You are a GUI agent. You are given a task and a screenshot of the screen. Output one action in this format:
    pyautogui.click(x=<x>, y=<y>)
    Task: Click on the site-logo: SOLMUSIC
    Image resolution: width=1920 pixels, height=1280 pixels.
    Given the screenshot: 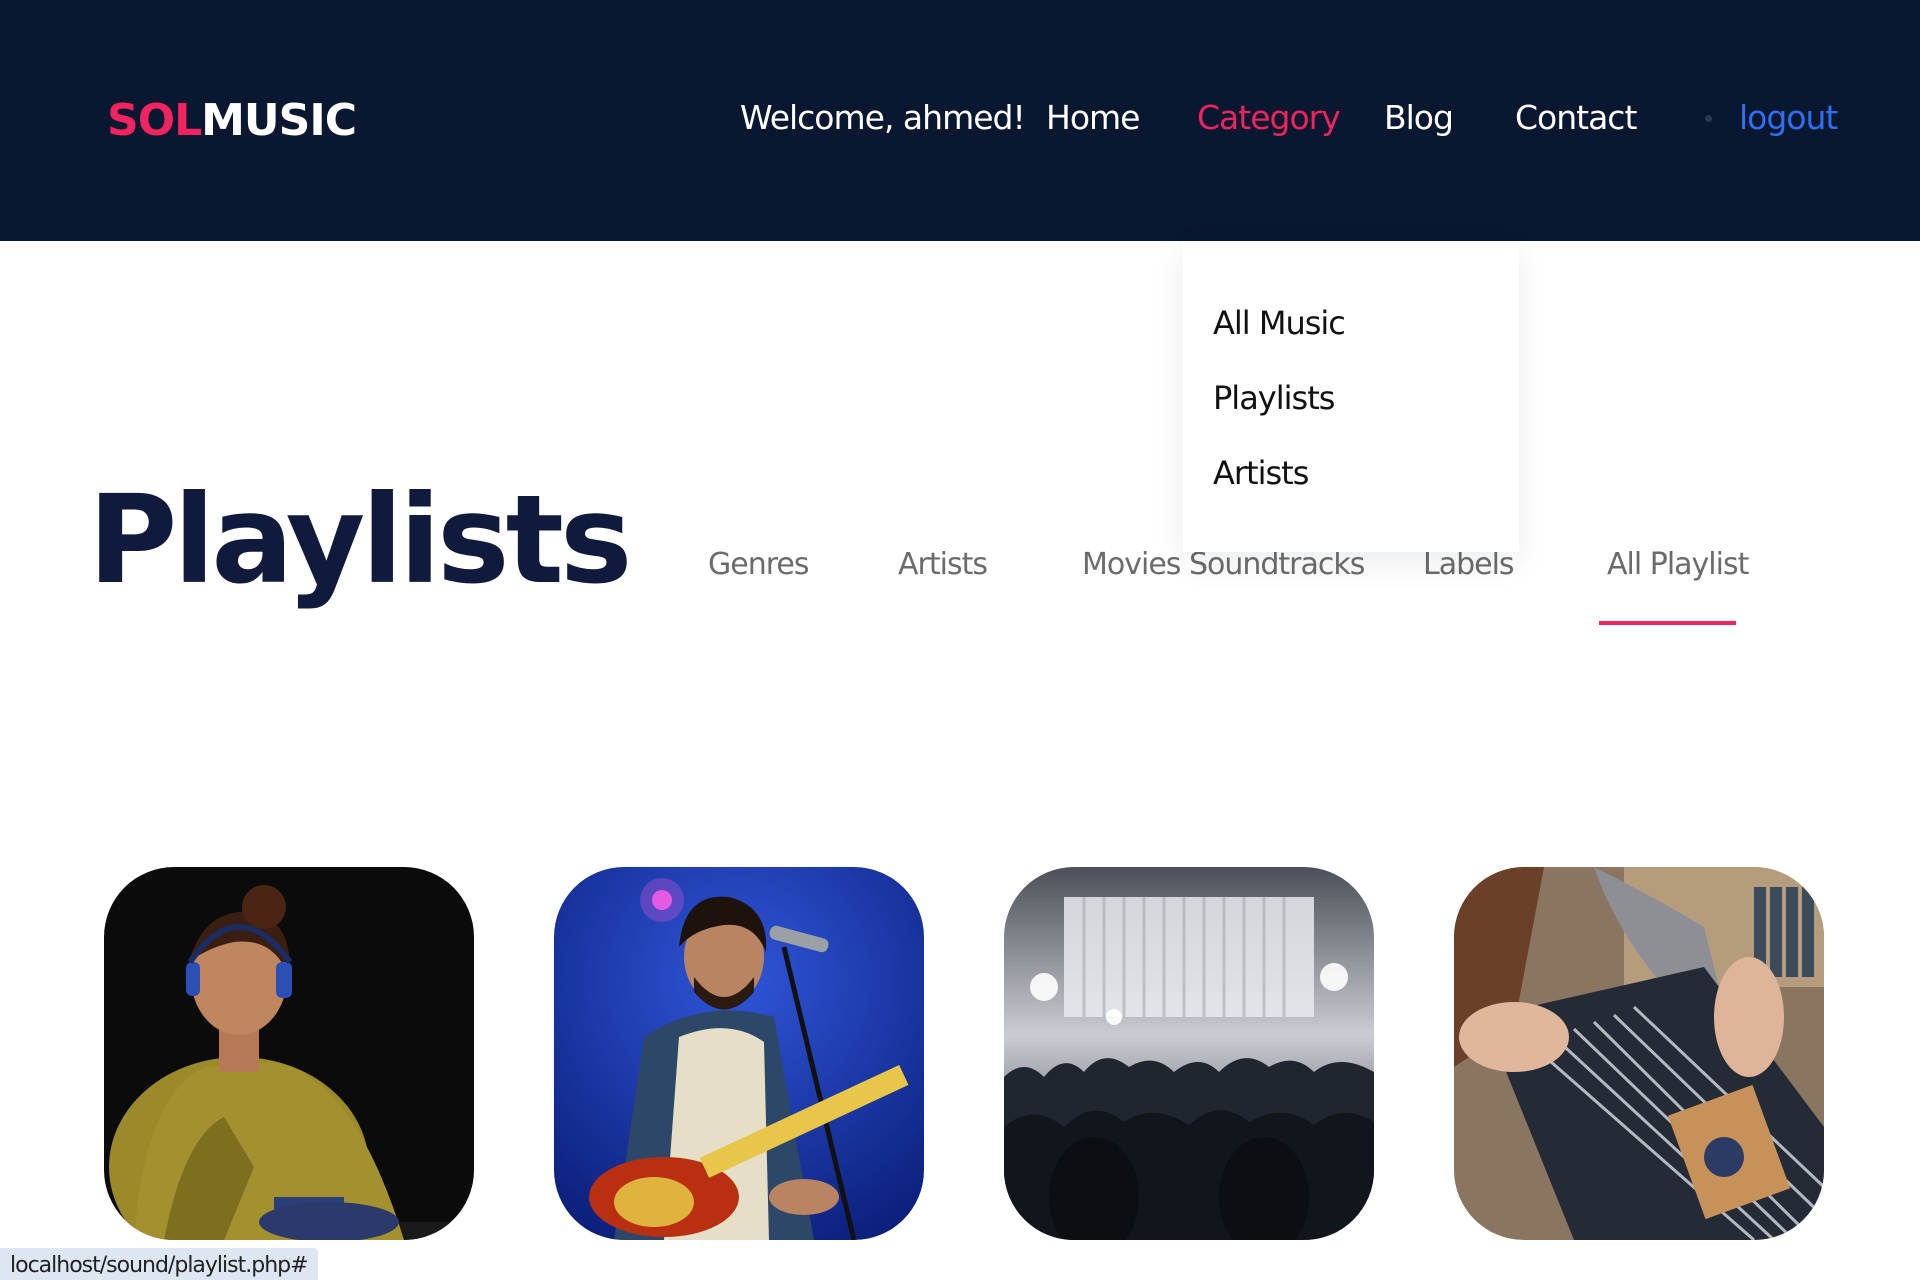 What is the action you would take?
    pyautogui.click(x=232, y=120)
    